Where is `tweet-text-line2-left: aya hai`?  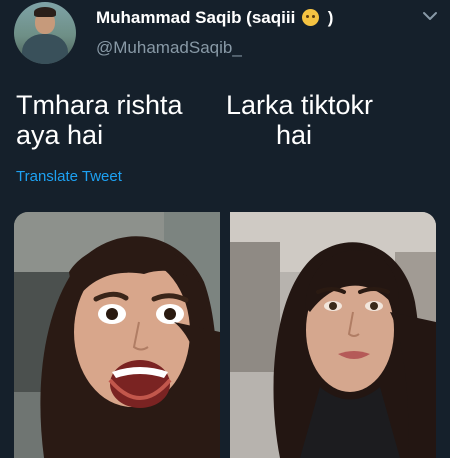
tweet-text-line2-left: aya hai is located at coordinates (60, 135).